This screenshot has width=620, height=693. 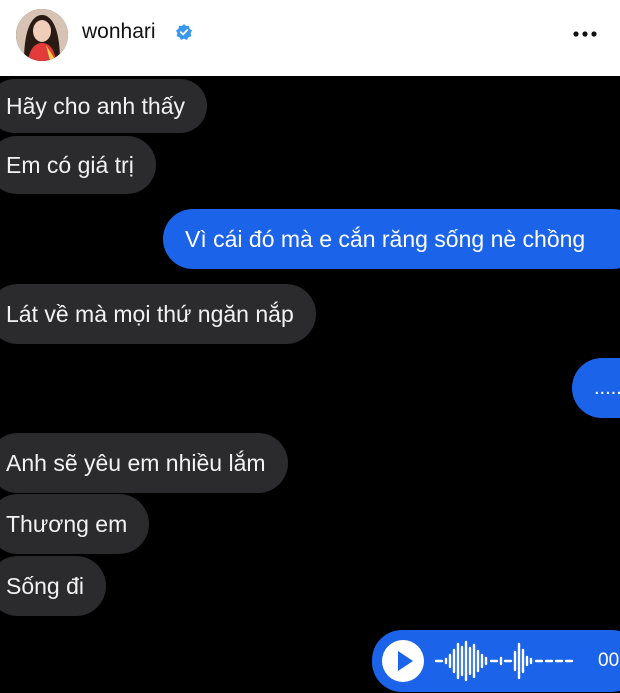 I want to click on voice-duration: 00:0, so click(x=609, y=660).